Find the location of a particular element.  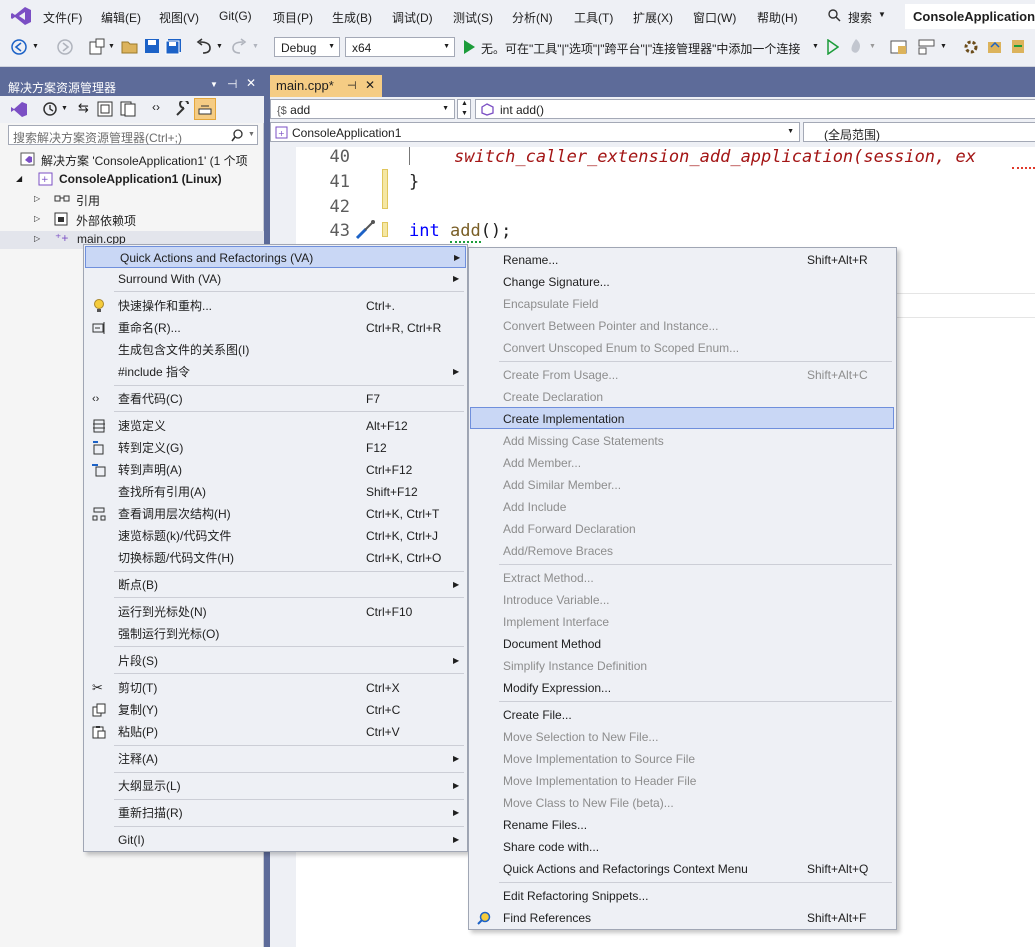

menu-item-copy: 复制(Y) Ctrl+C is located at coordinates (275, 710).